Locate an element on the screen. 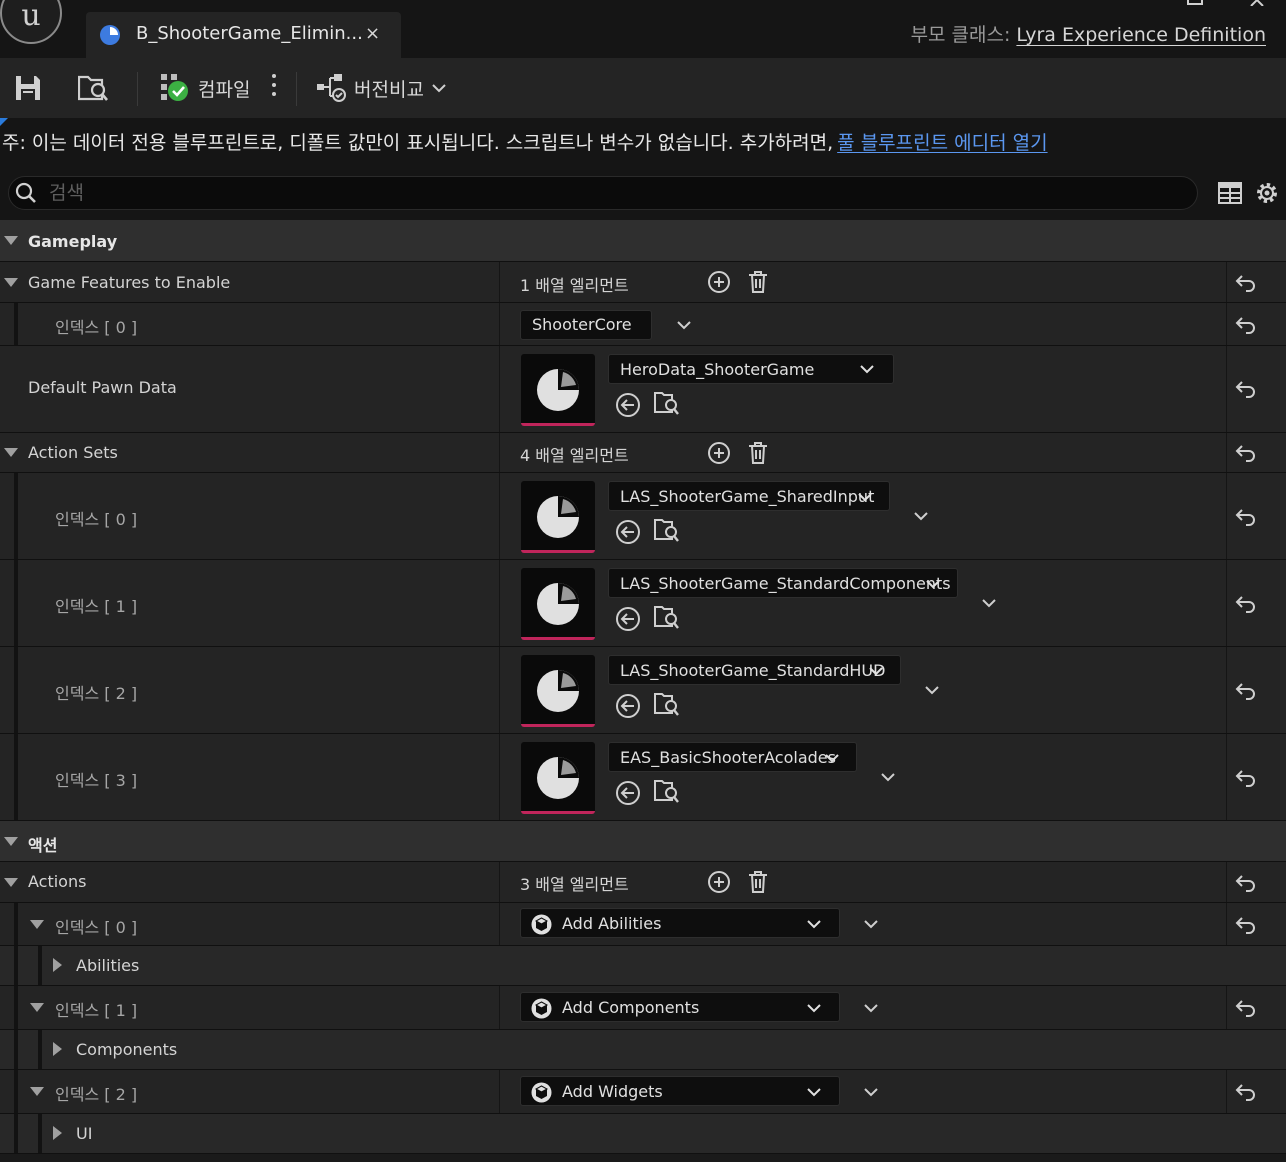  restore-window-icon is located at coordinates (1195, 3).